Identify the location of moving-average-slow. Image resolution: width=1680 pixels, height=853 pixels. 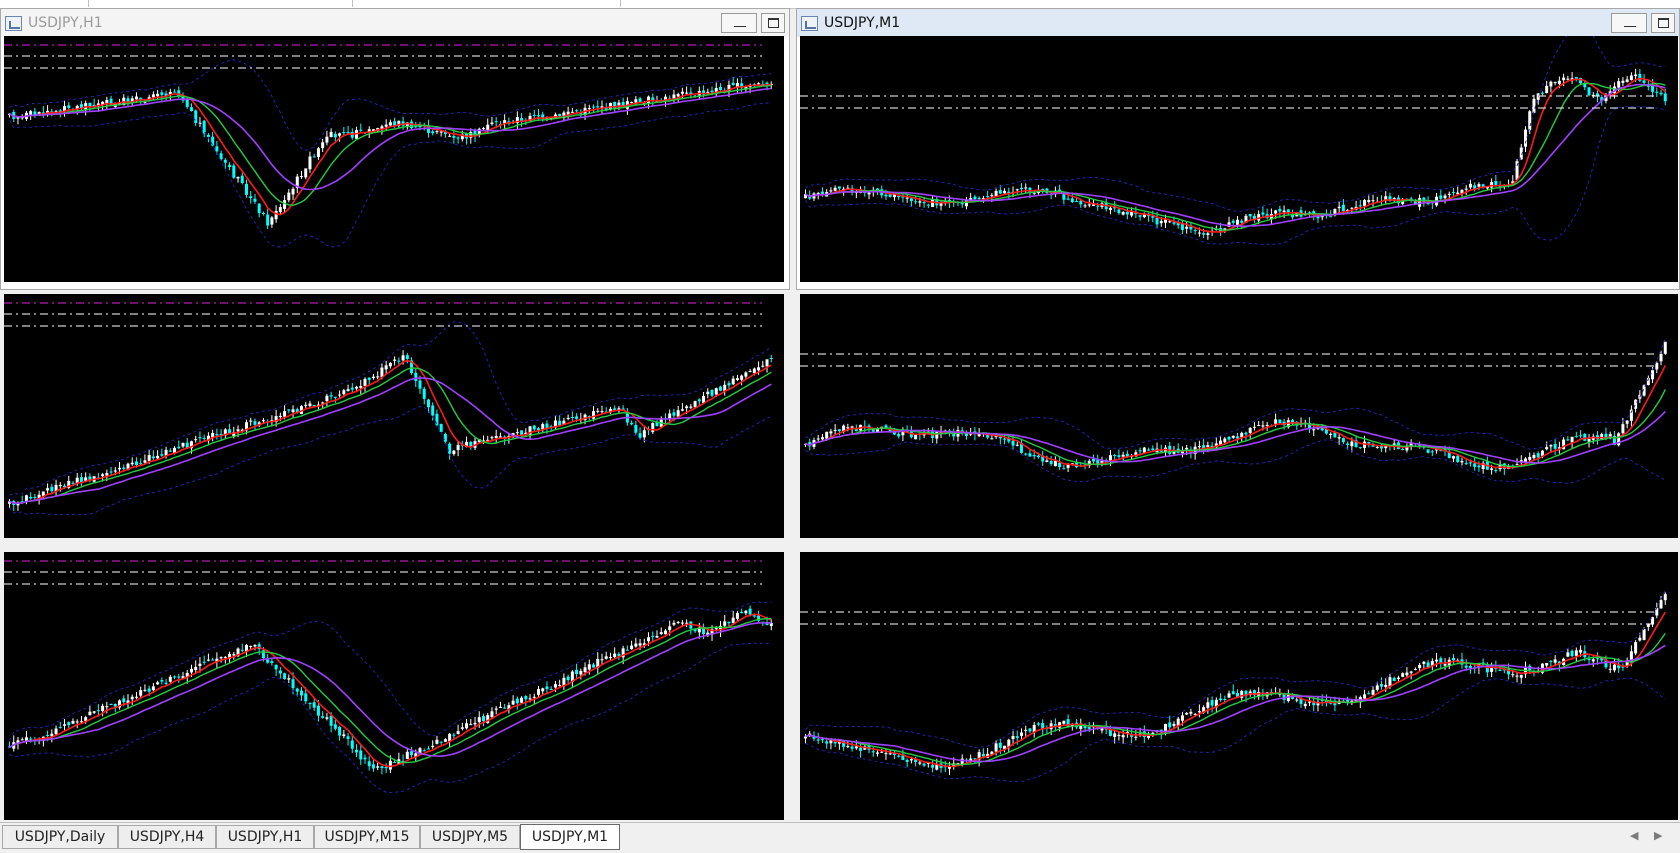
(1235, 437).